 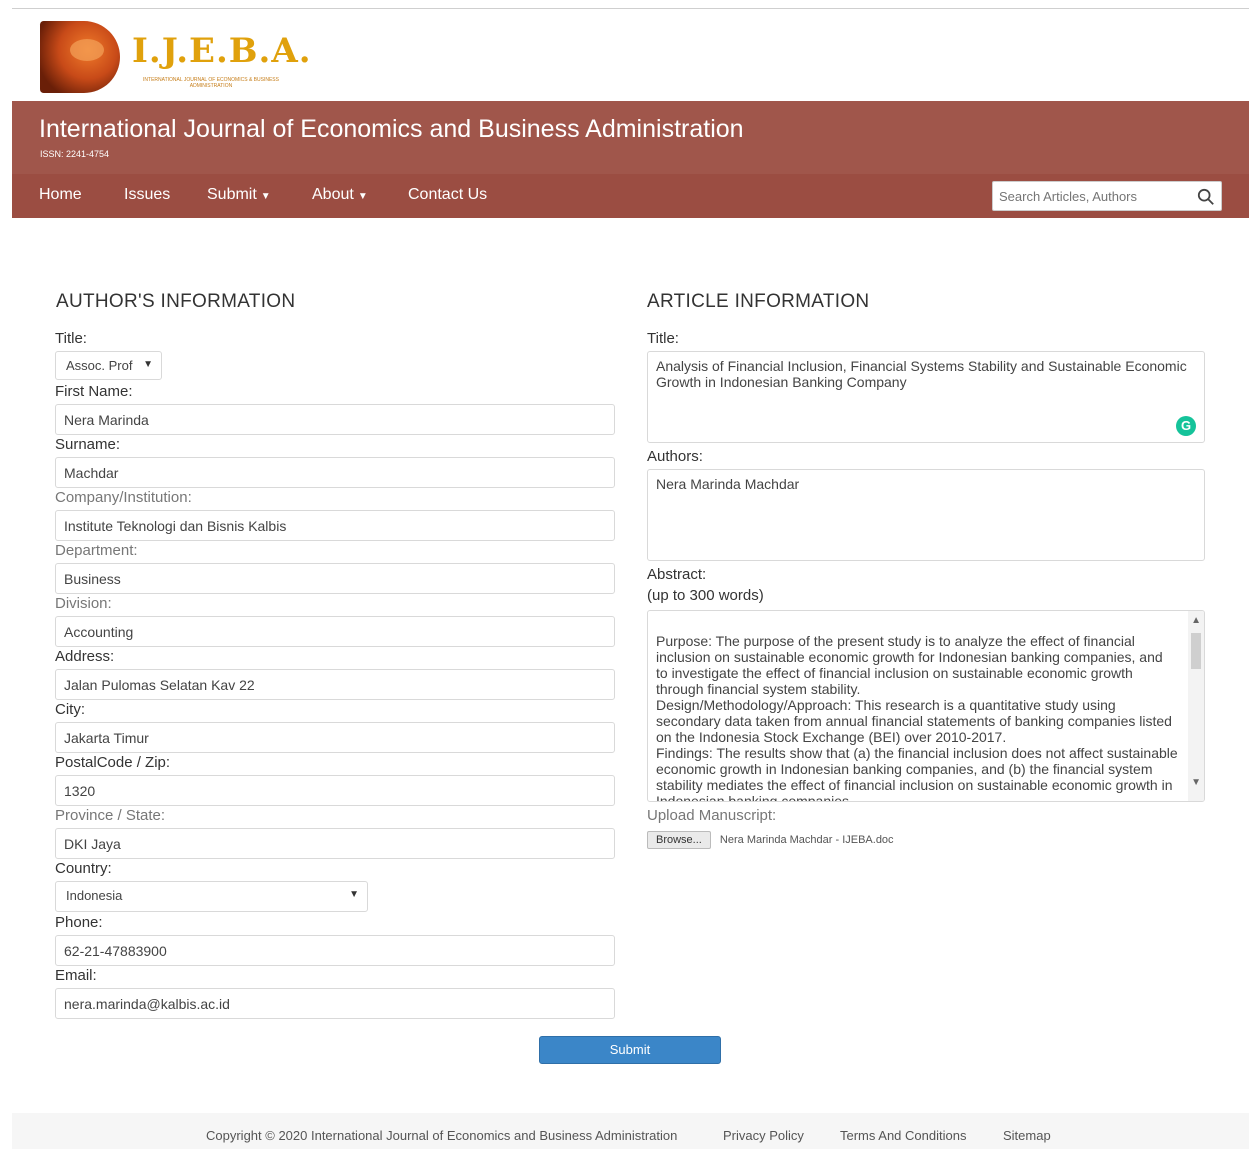 What do you see at coordinates (677, 574) in the screenshot?
I see `abstract-label: Abstract:` at bounding box center [677, 574].